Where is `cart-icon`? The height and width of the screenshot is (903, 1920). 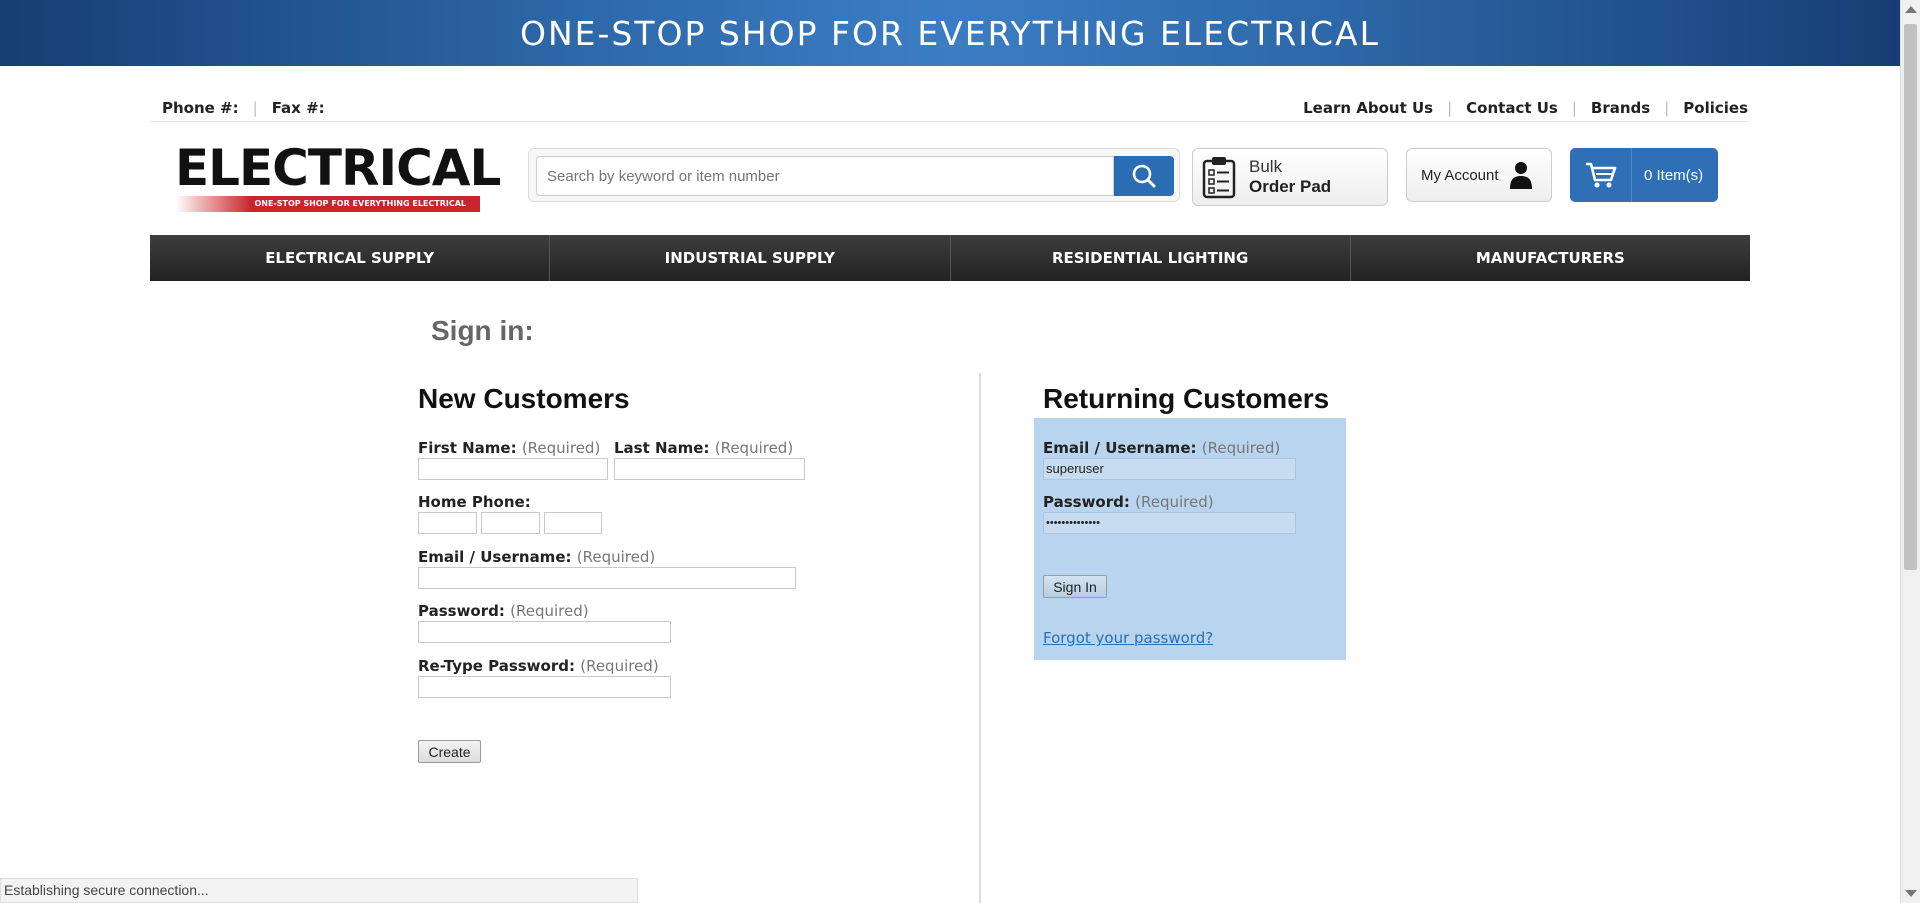 cart-icon is located at coordinates (1600, 175).